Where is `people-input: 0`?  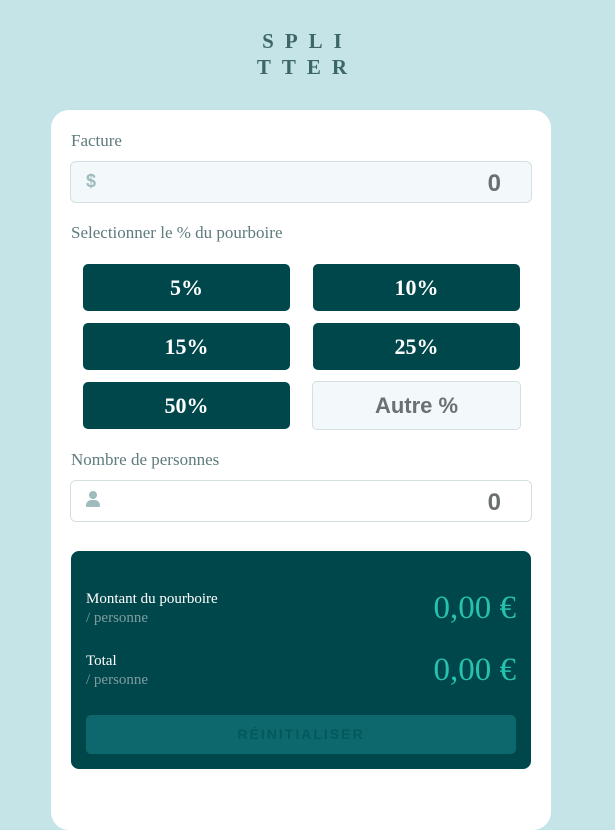
people-input: 0 is located at coordinates (301, 501).